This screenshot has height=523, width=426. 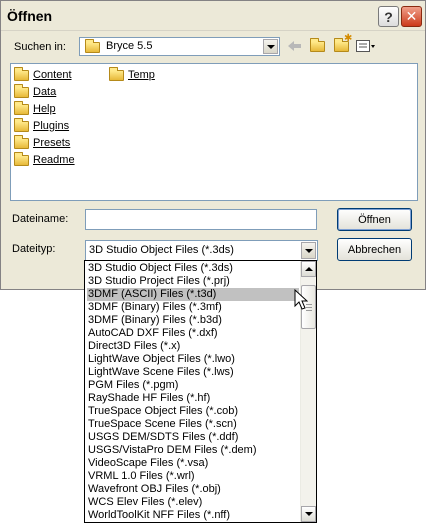 I want to click on list-item: Presets, so click(x=42, y=142).